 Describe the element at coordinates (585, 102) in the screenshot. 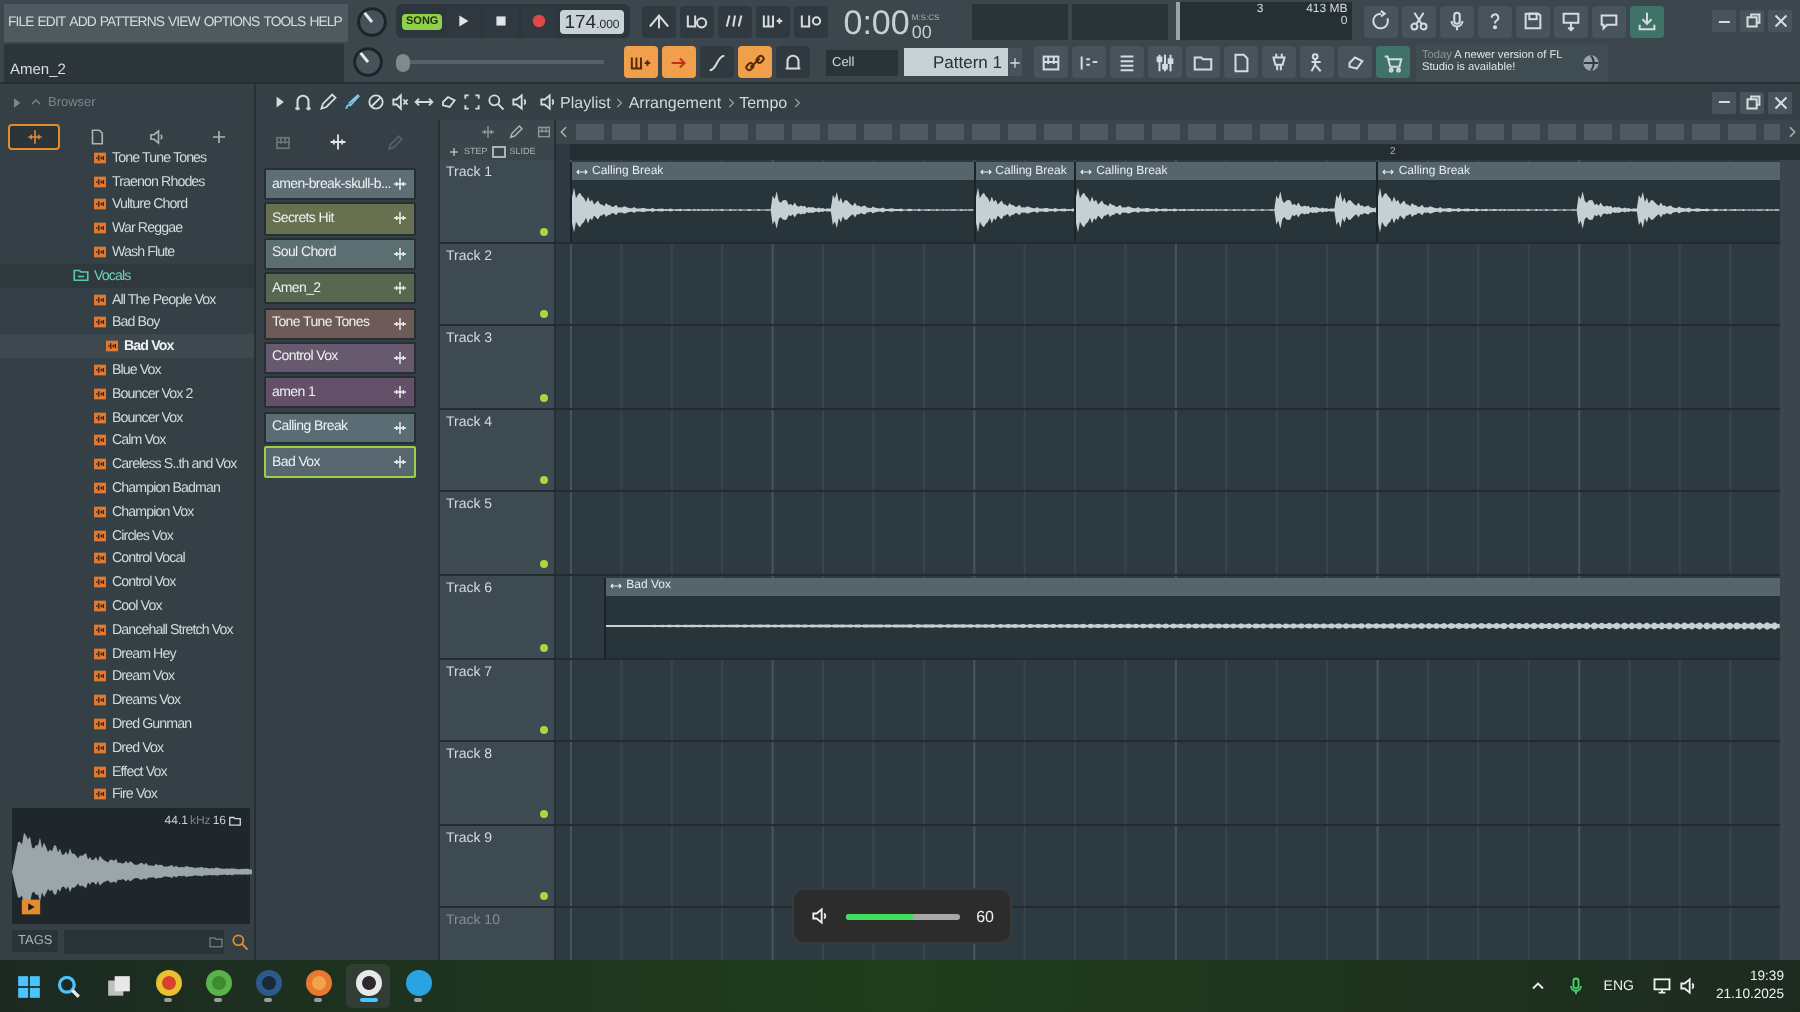

I see `breadcrumb-item: Playlist` at that location.